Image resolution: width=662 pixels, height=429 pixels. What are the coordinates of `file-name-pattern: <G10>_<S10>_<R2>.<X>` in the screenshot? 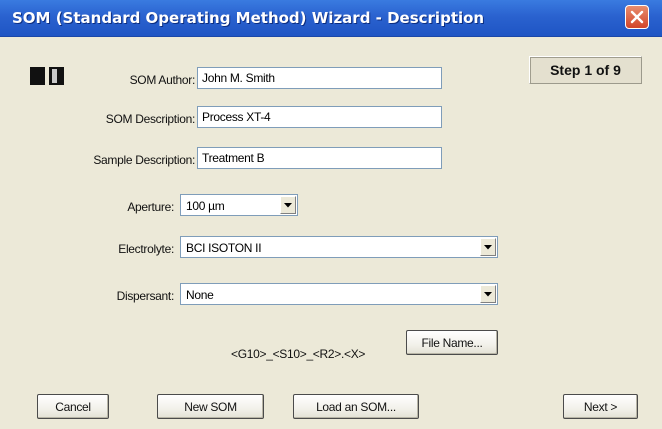 It's located at (298, 354).